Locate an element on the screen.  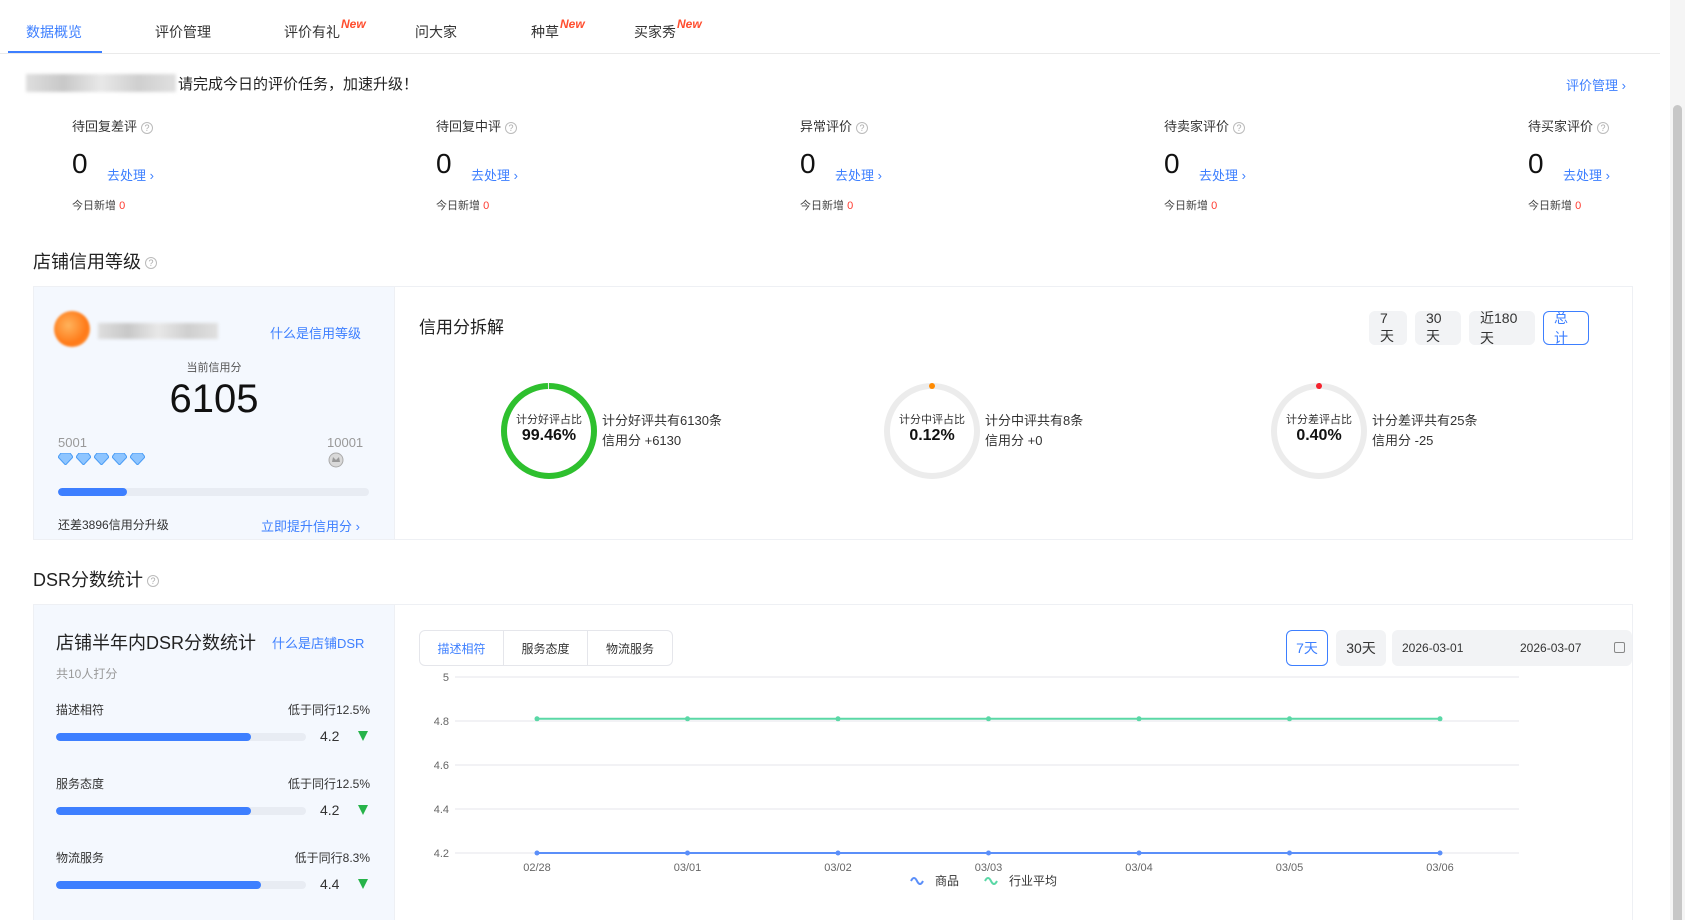
tab-ask-everyone: 问大家 is located at coordinates (436, 32).